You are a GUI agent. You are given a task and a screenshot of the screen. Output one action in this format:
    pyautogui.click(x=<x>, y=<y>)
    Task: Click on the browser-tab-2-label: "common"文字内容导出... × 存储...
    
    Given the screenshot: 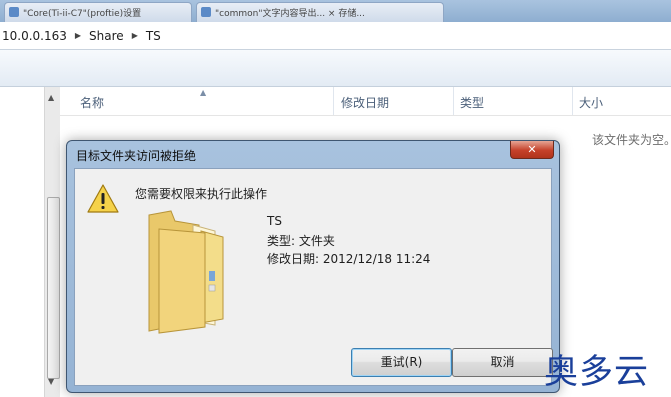 What is the action you would take?
    pyautogui.click(x=290, y=14)
    